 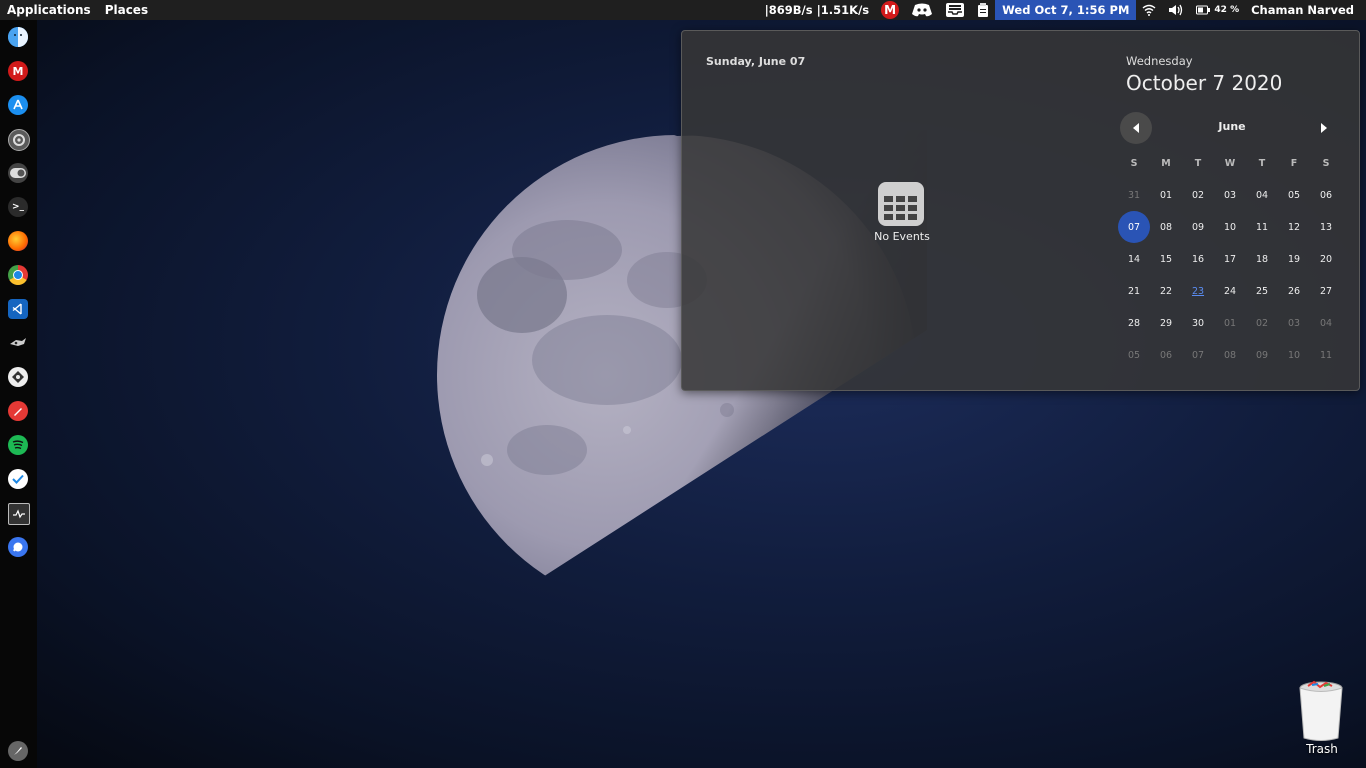 I want to click on applications-menu: Applications, so click(x=49, y=10).